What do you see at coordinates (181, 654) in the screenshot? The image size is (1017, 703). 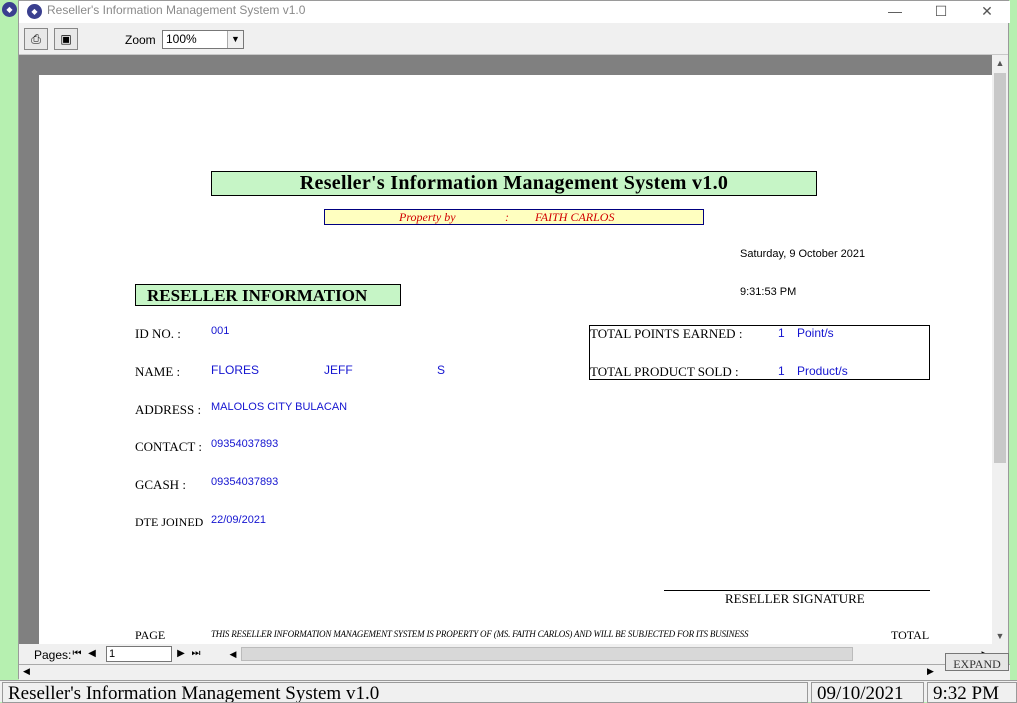 I see `next-page-icon: ▶` at bounding box center [181, 654].